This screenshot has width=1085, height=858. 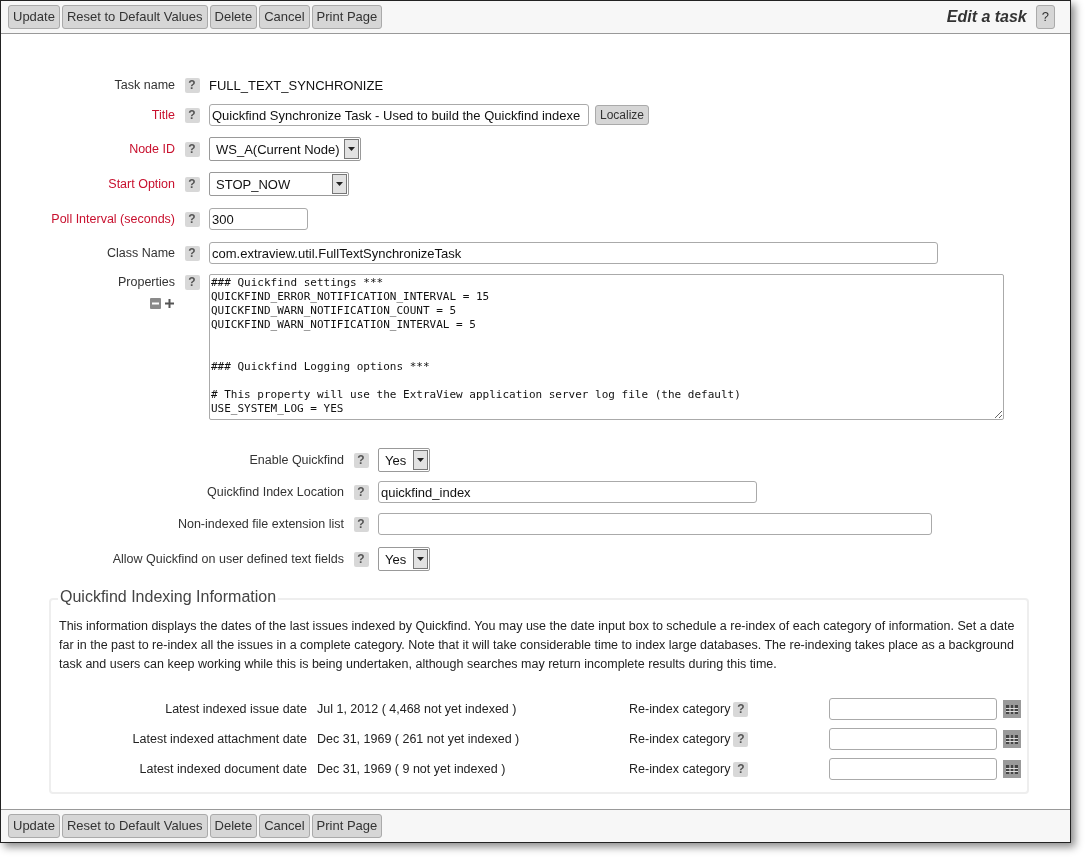 I want to click on panel-legend: Quickfind Indexing Information, so click(x=168, y=597).